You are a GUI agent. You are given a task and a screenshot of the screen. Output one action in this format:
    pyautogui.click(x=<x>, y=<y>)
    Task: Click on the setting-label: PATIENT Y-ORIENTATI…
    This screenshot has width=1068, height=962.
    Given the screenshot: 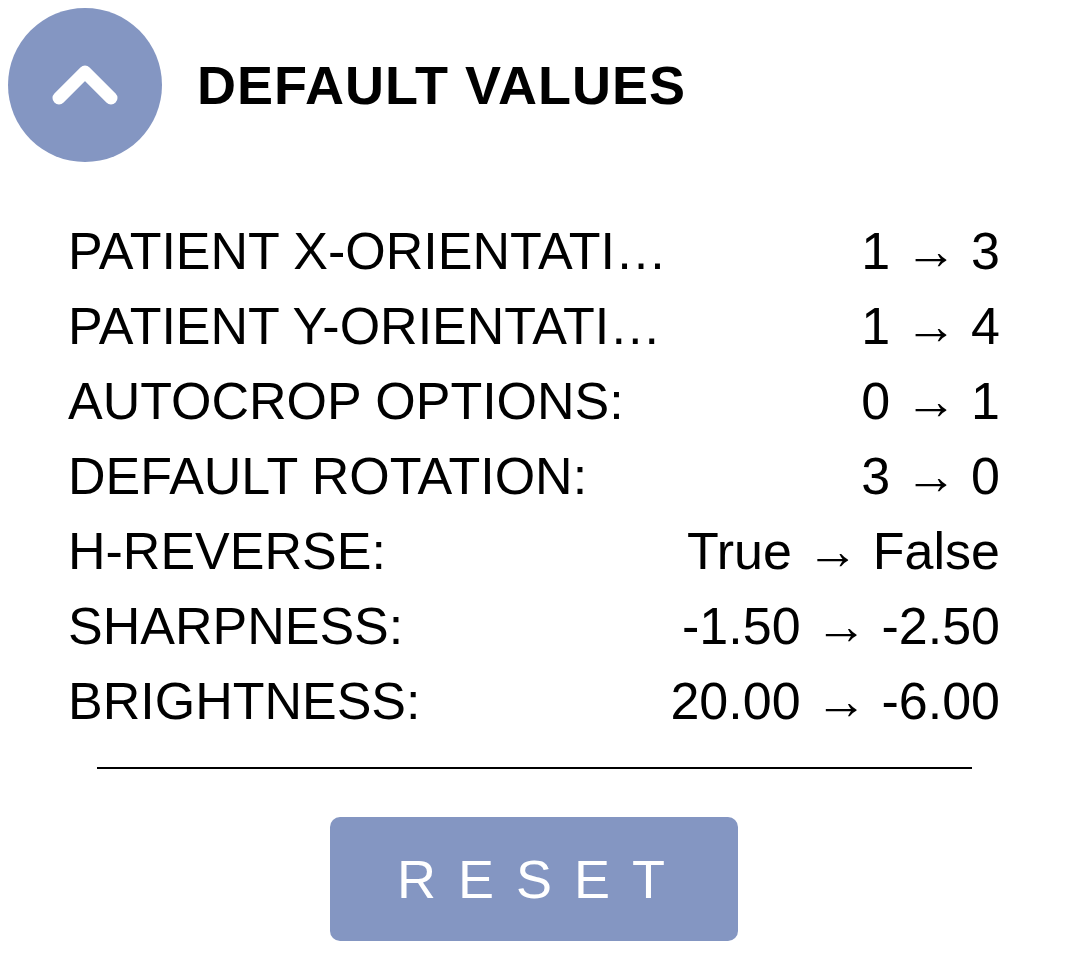 What is the action you would take?
    pyautogui.click(x=365, y=326)
    